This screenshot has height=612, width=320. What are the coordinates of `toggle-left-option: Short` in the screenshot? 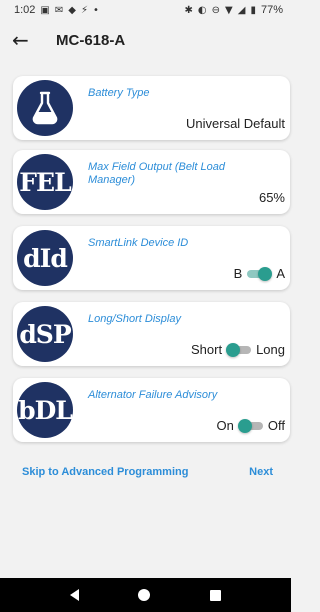 It's located at (207, 349).